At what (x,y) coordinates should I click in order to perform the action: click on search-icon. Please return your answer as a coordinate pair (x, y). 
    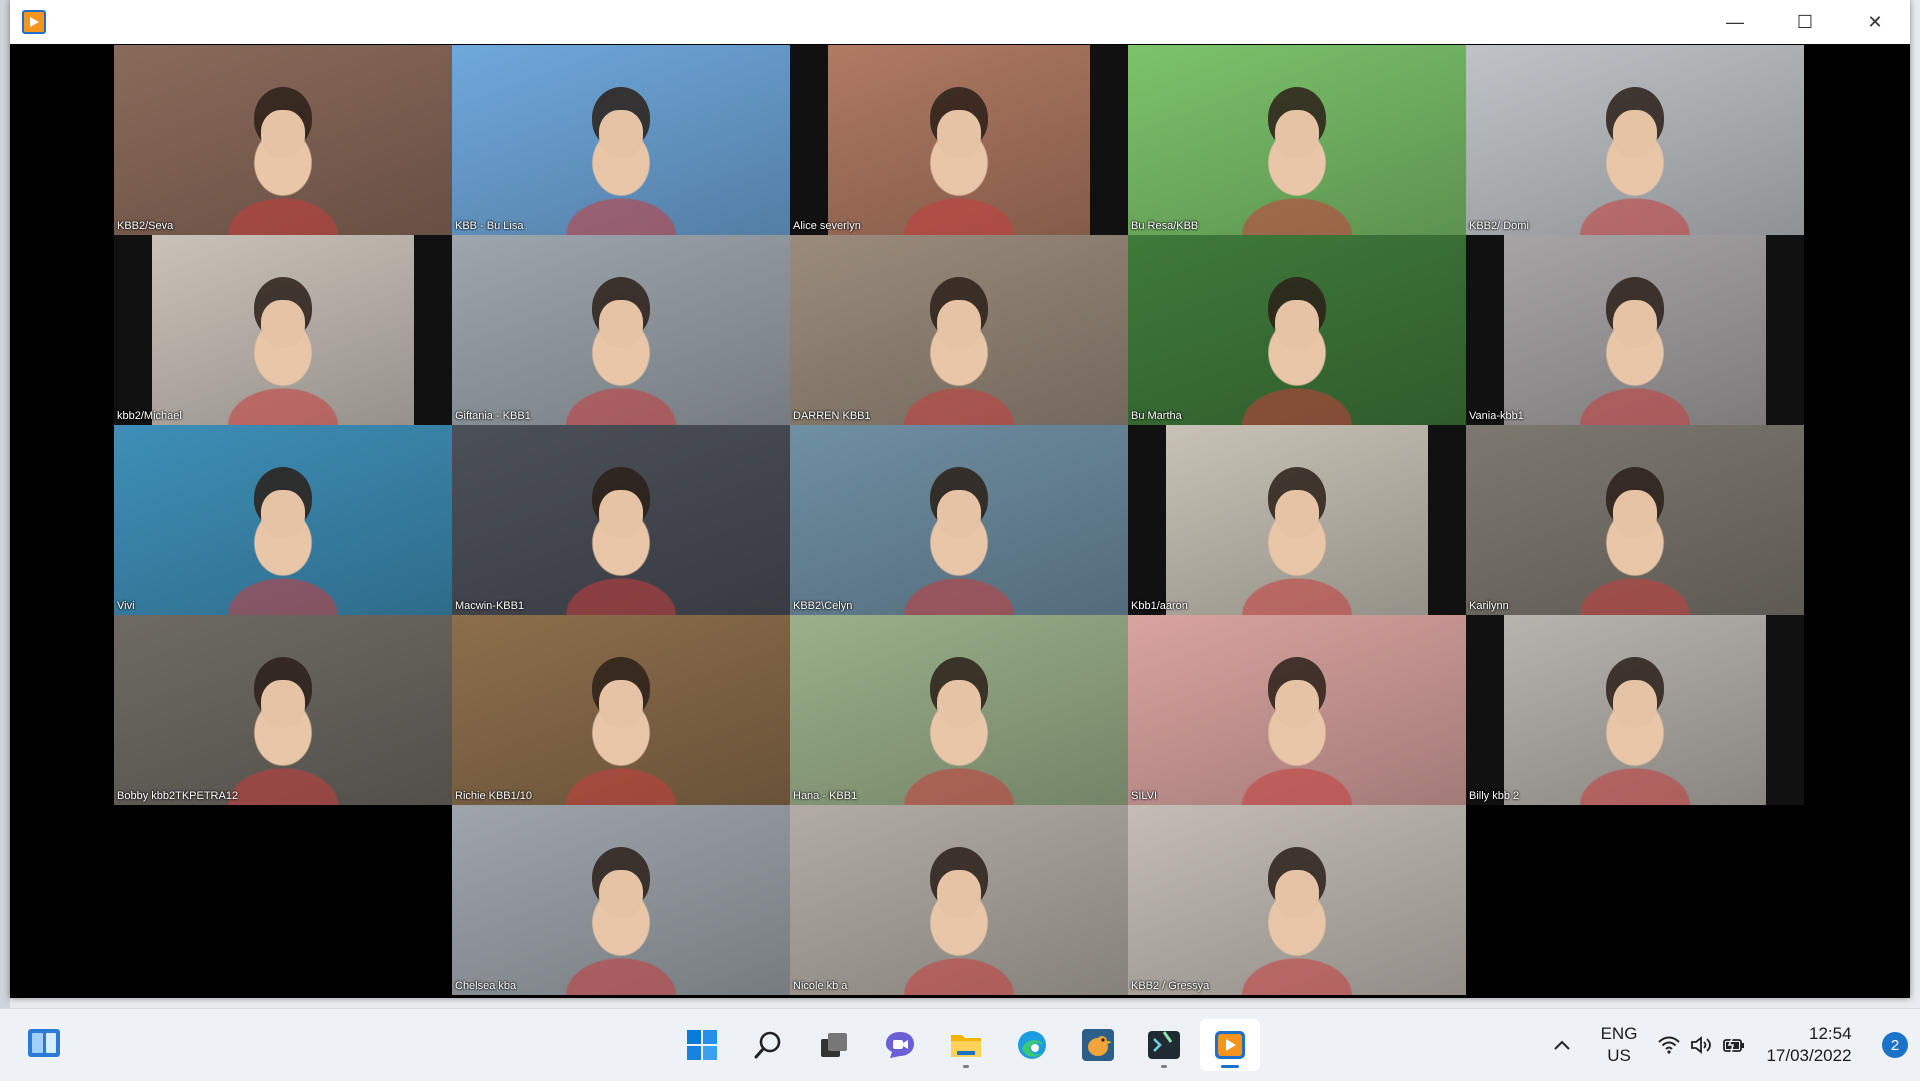
    Looking at the image, I should click on (767, 1045).